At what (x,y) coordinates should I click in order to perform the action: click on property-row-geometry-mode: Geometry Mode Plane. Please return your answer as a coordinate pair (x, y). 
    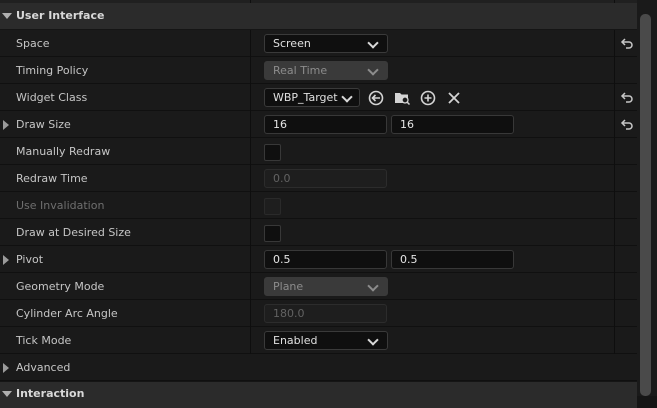
    Looking at the image, I should click on (318, 286).